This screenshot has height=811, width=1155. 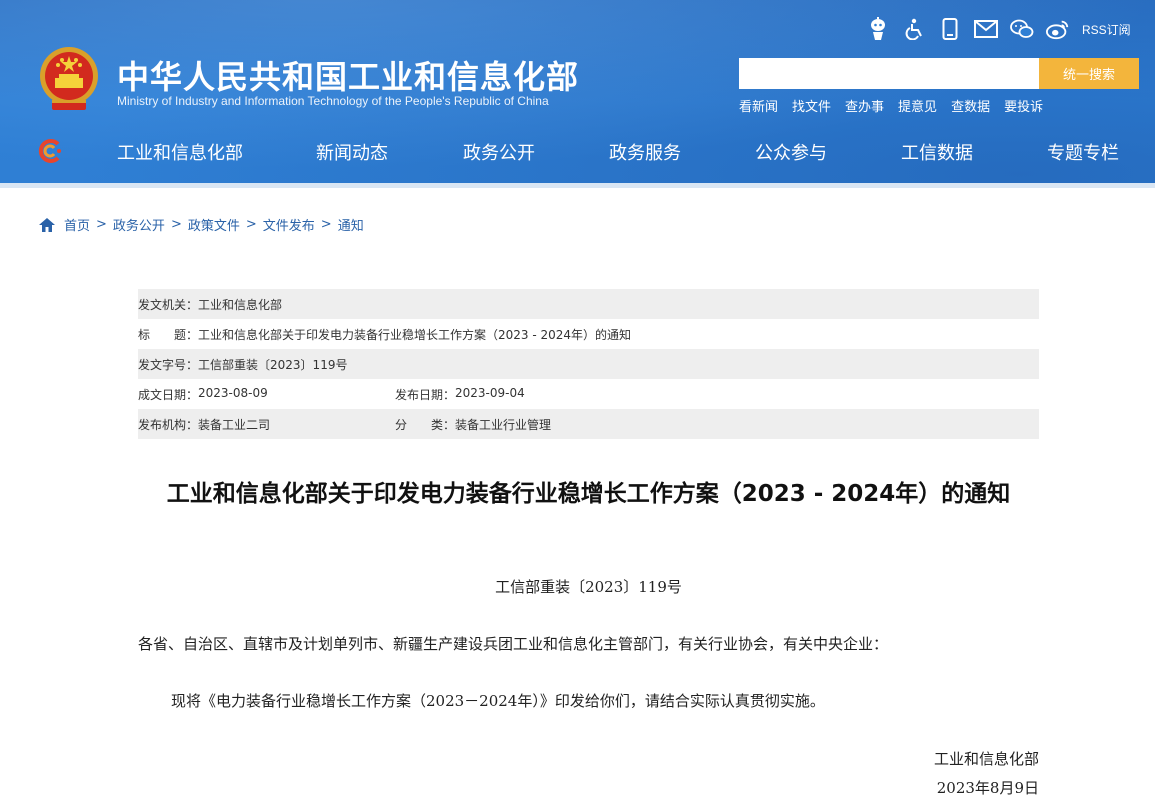 I want to click on nav-item-topics: 专题专栏, so click(x=1083, y=152).